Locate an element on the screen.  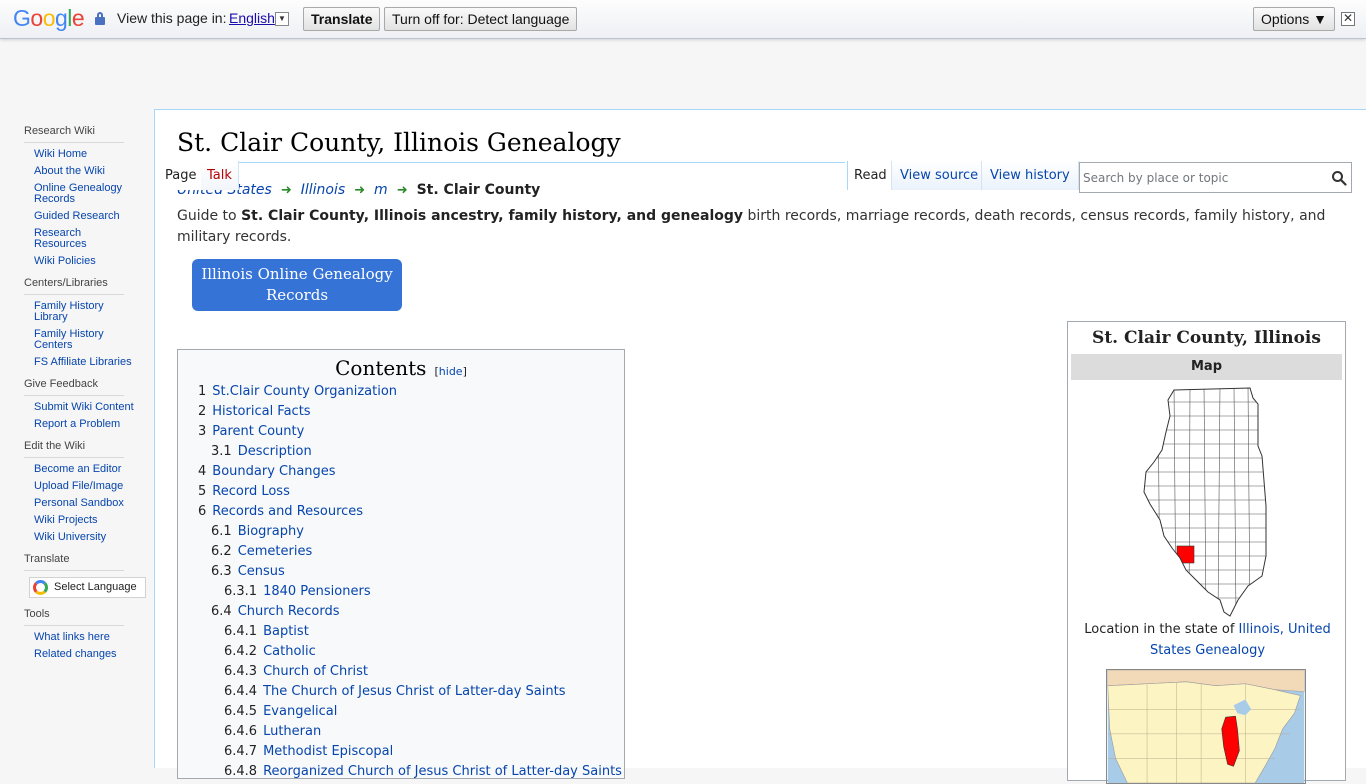
toc-item-number: 6.4.4 is located at coordinates (241, 691).